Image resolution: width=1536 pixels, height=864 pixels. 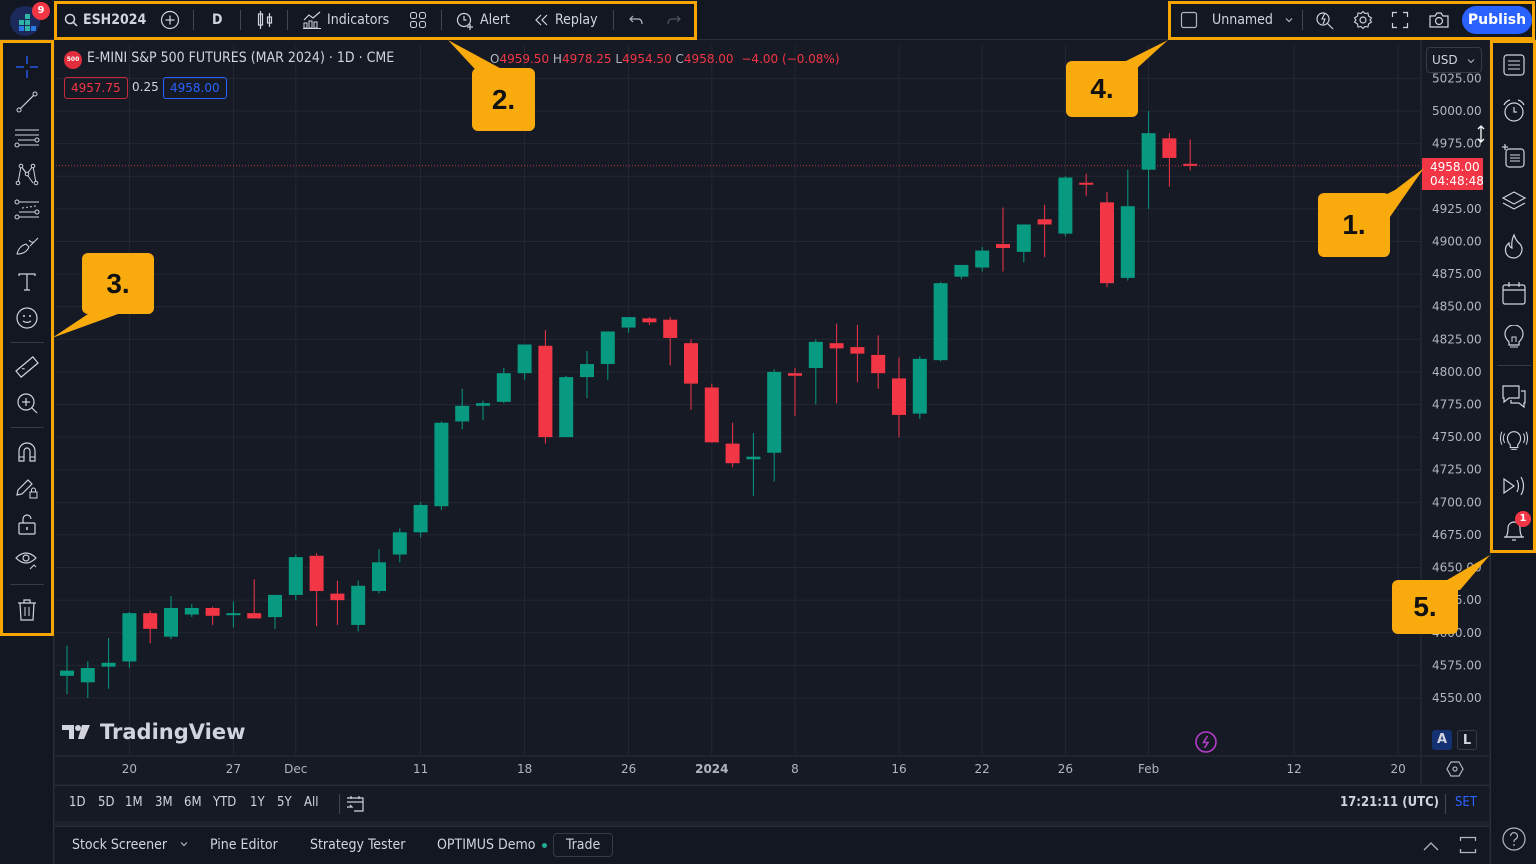 What do you see at coordinates (1354, 225) in the screenshot?
I see `callout-1: 1.` at bounding box center [1354, 225].